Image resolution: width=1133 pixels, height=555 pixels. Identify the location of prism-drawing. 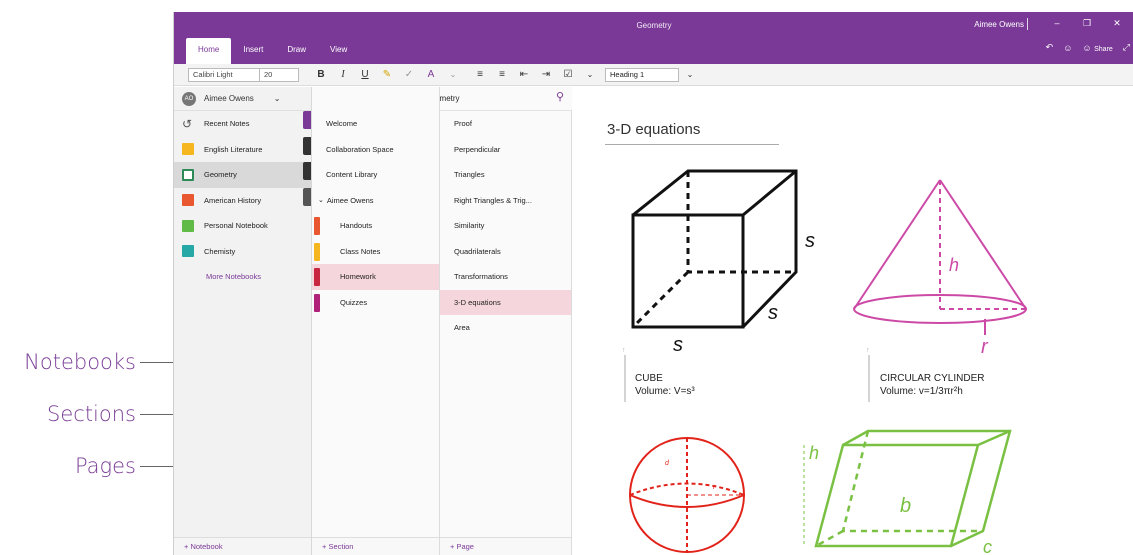
(907, 488).